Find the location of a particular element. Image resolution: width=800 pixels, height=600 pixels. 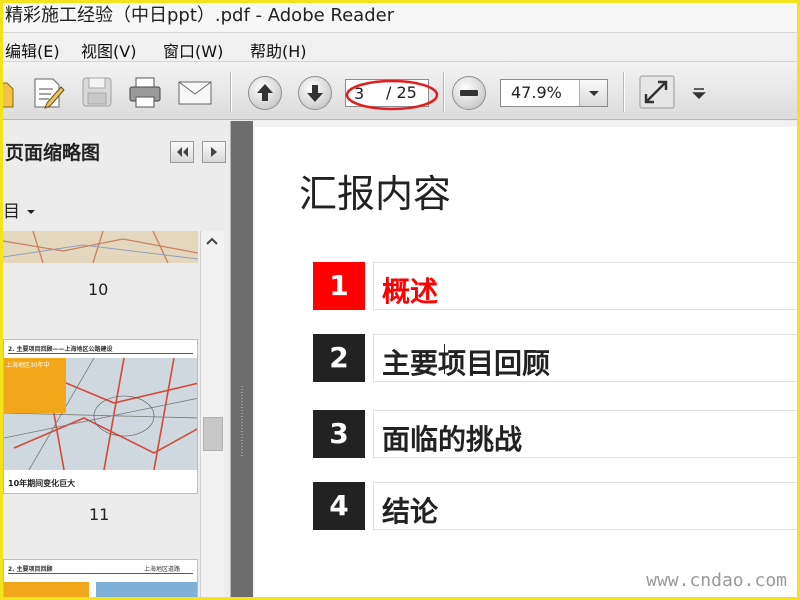

toolbar: / 25 47.9% is located at coordinates (400, 91).